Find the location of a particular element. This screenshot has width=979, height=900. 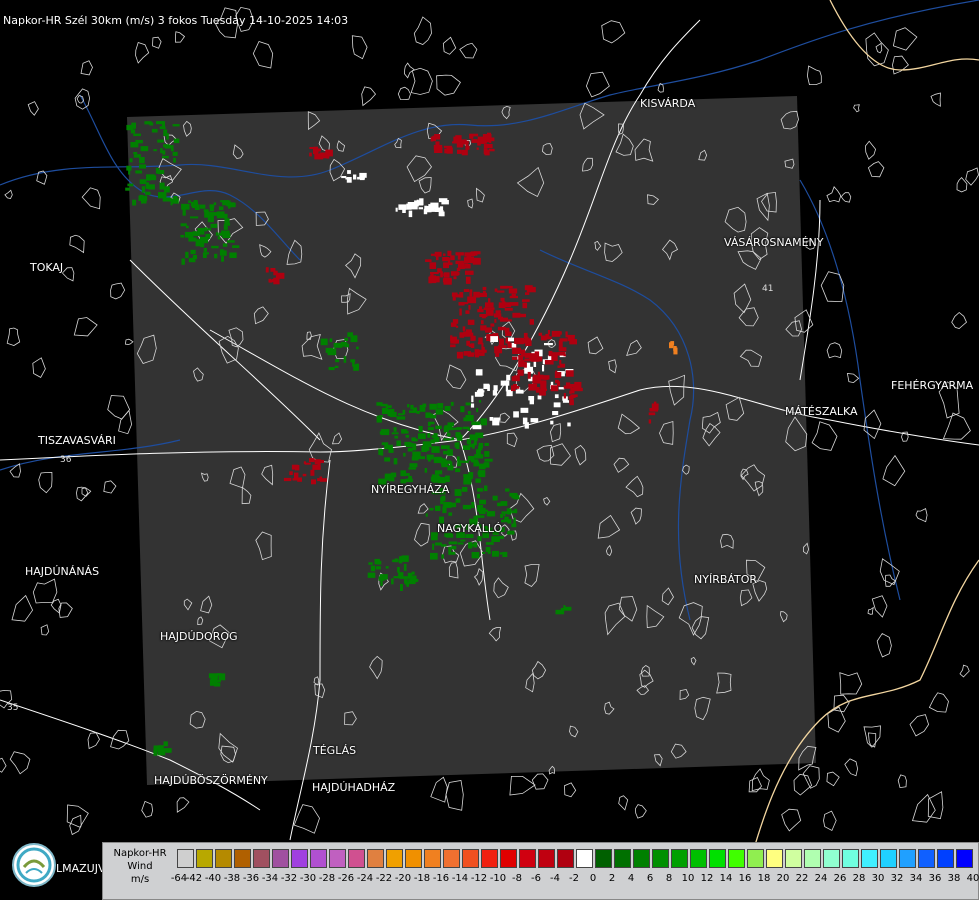

legend-tick-label: -2 is located at coordinates (574, 878).